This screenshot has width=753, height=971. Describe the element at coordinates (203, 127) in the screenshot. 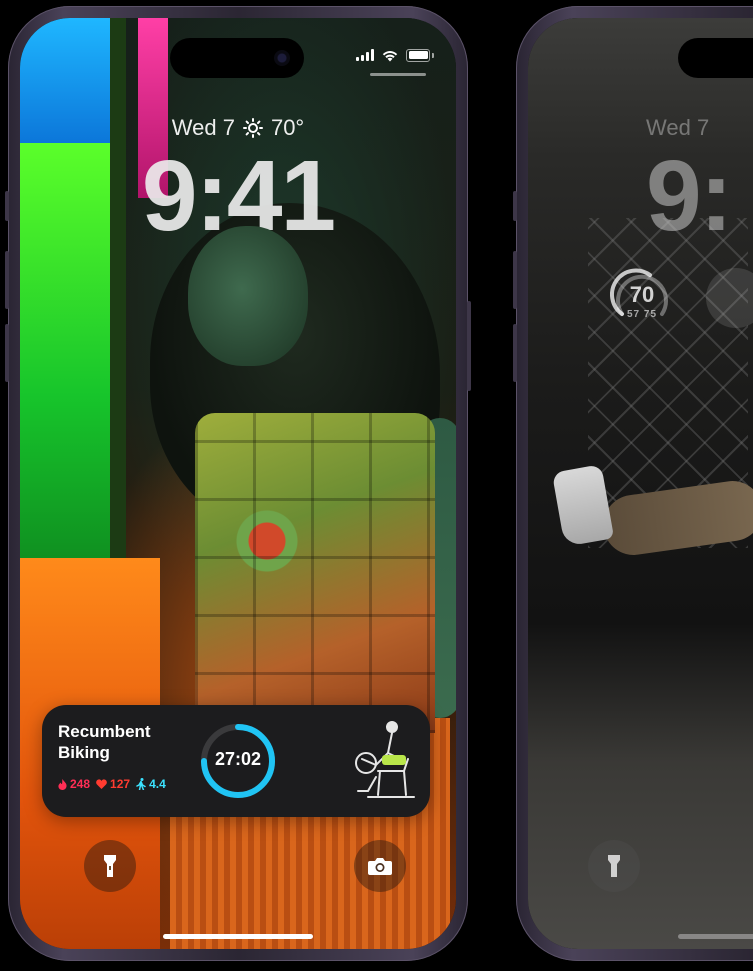

I see `date-label: Wed 7` at that location.